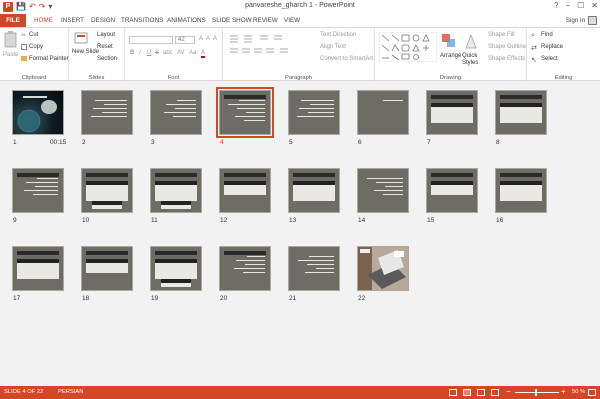  What do you see at coordinates (467, 392) in the screenshot?
I see `slide-sorter-view-icon` at bounding box center [467, 392].